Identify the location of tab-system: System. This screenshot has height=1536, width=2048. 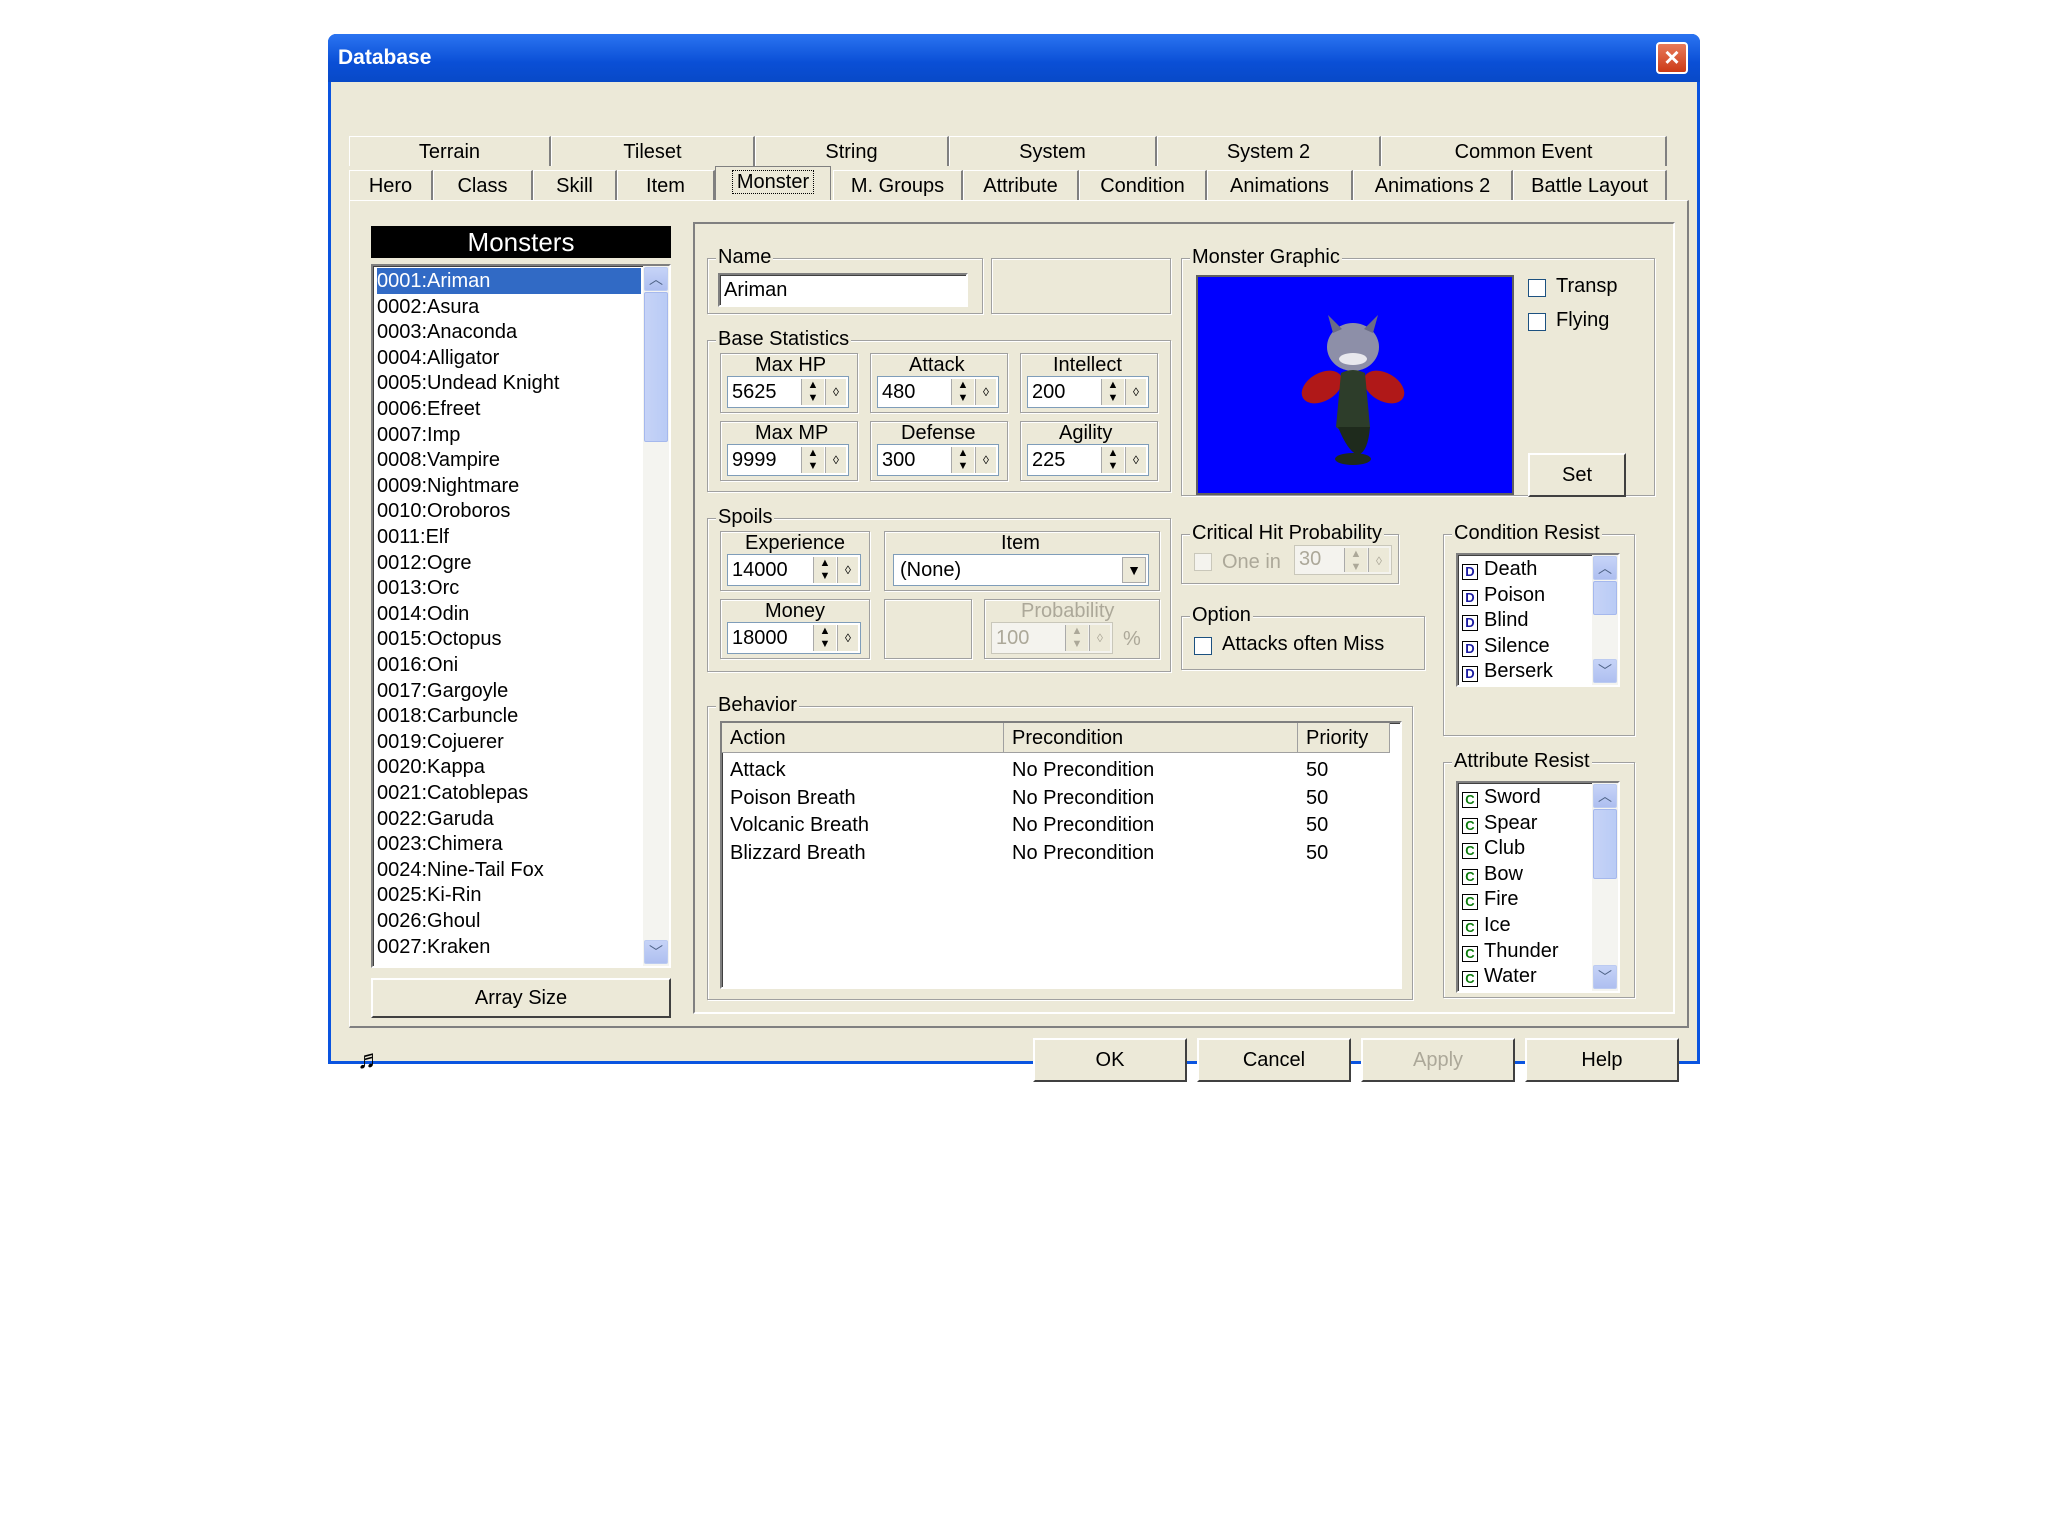
(1053, 151).